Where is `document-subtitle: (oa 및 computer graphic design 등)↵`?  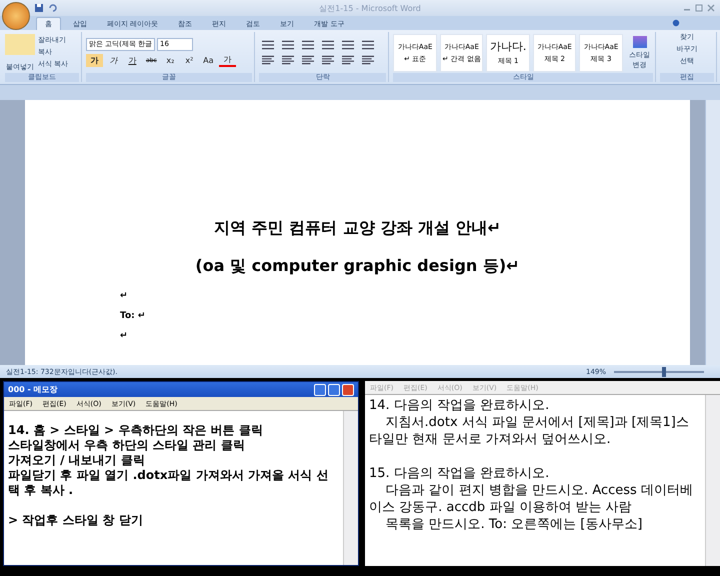
document-subtitle: (oa 및 computer graphic design 등)↵ is located at coordinates (357, 266).